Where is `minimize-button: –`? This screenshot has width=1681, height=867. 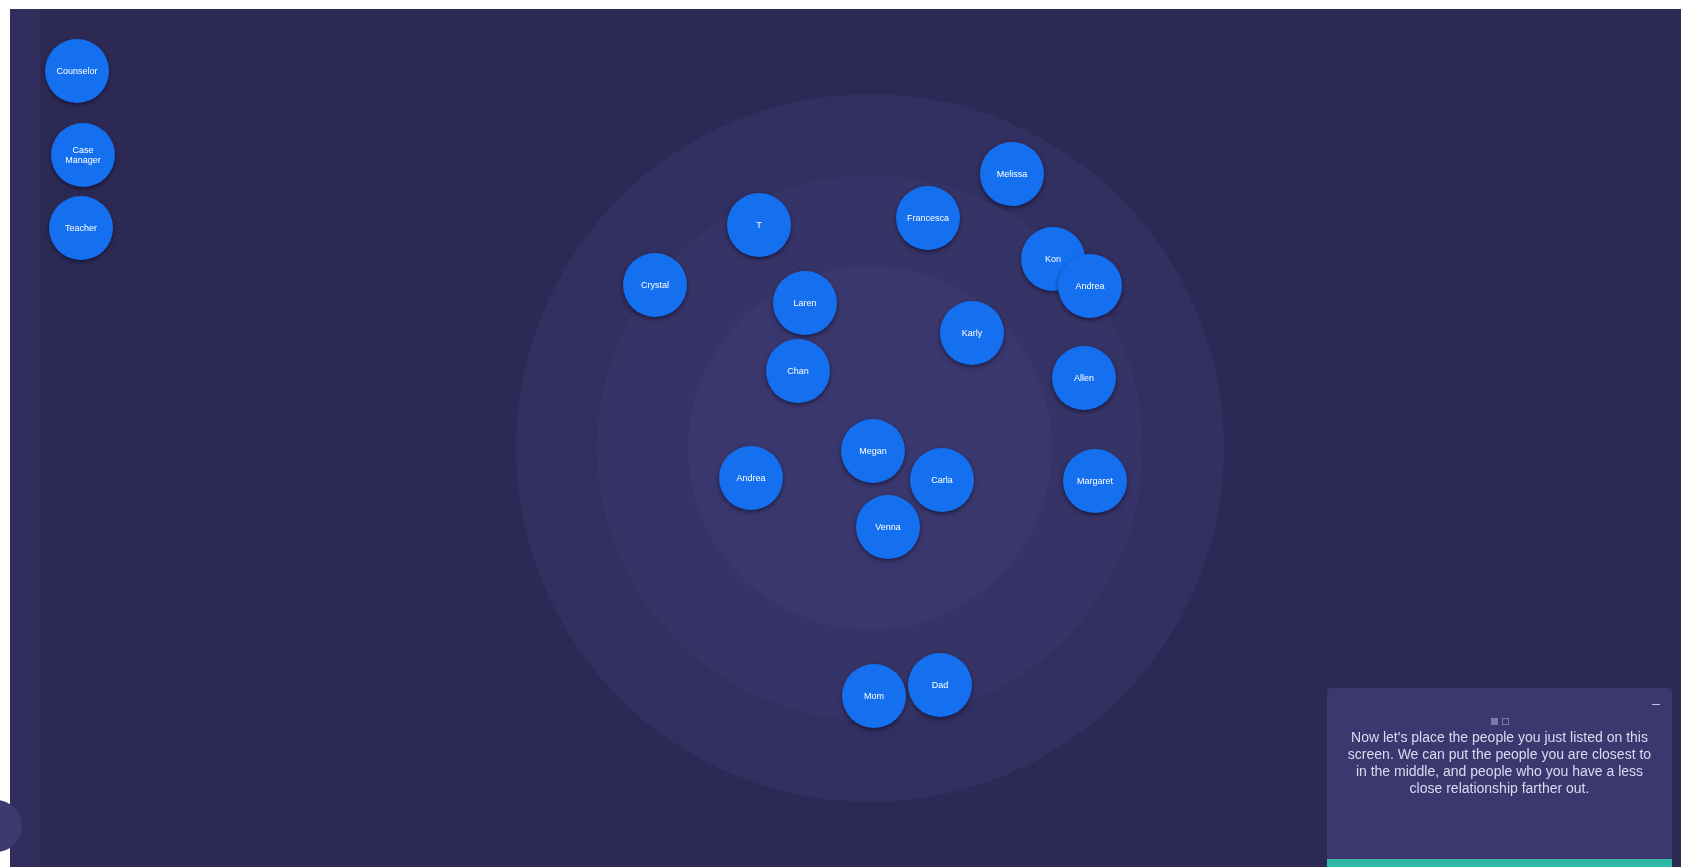
minimize-button: – is located at coordinates (1656, 703).